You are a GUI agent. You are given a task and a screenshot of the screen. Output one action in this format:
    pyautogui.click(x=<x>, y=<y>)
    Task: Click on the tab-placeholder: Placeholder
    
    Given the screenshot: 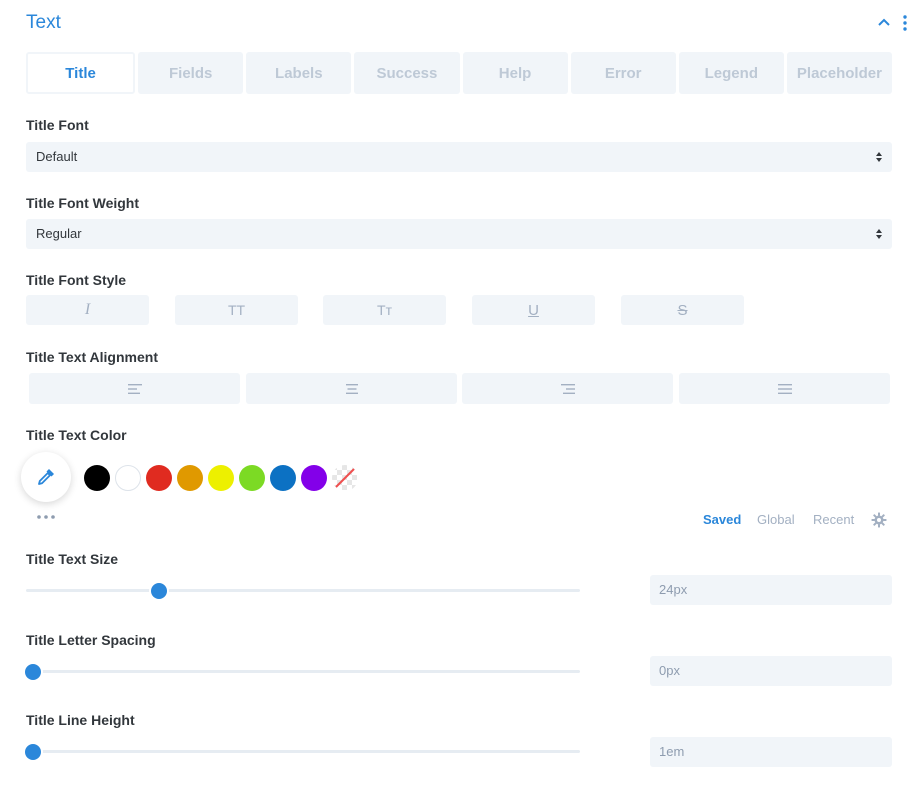 What is the action you would take?
    pyautogui.click(x=839, y=73)
    